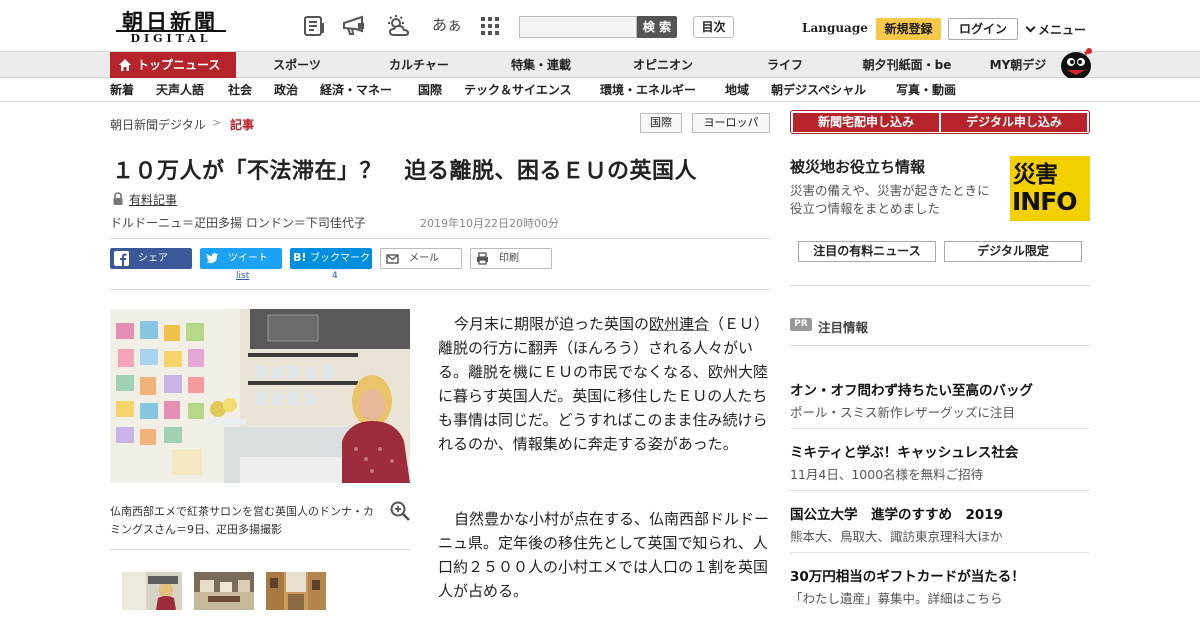 This screenshot has width=1200, height=630. Describe the element at coordinates (286, 90) in the screenshot. I see `nav-politics: 政治` at that location.